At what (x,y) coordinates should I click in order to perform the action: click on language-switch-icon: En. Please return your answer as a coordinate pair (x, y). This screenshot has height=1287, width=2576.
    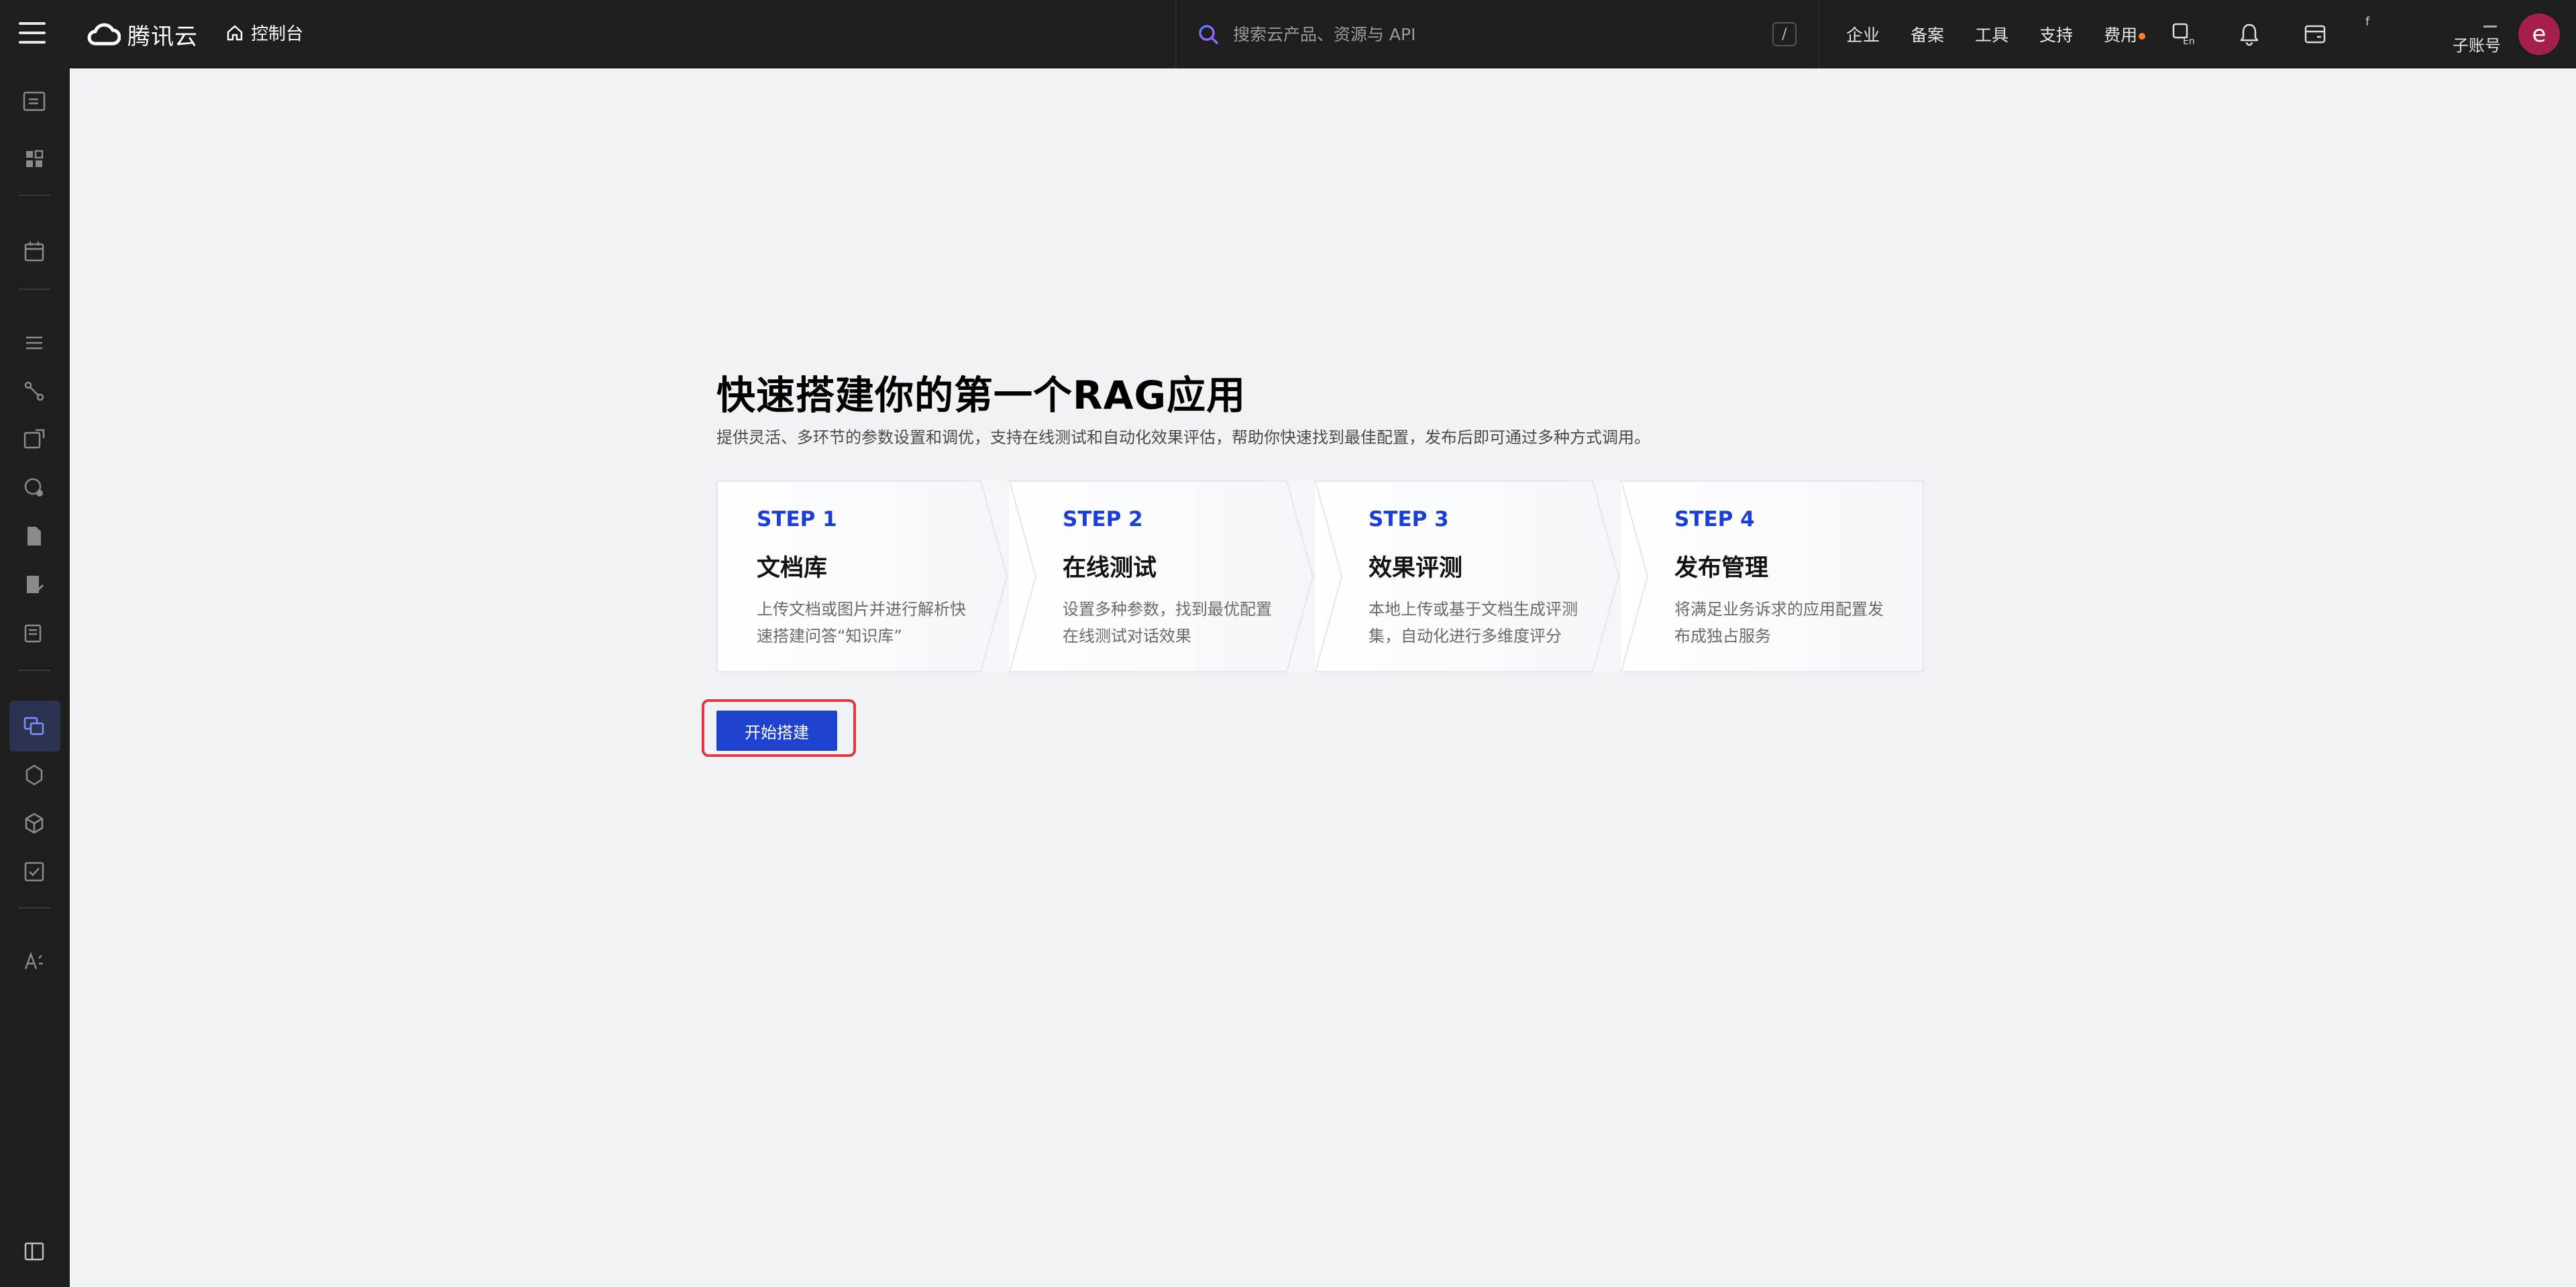
    Looking at the image, I should click on (2183, 34).